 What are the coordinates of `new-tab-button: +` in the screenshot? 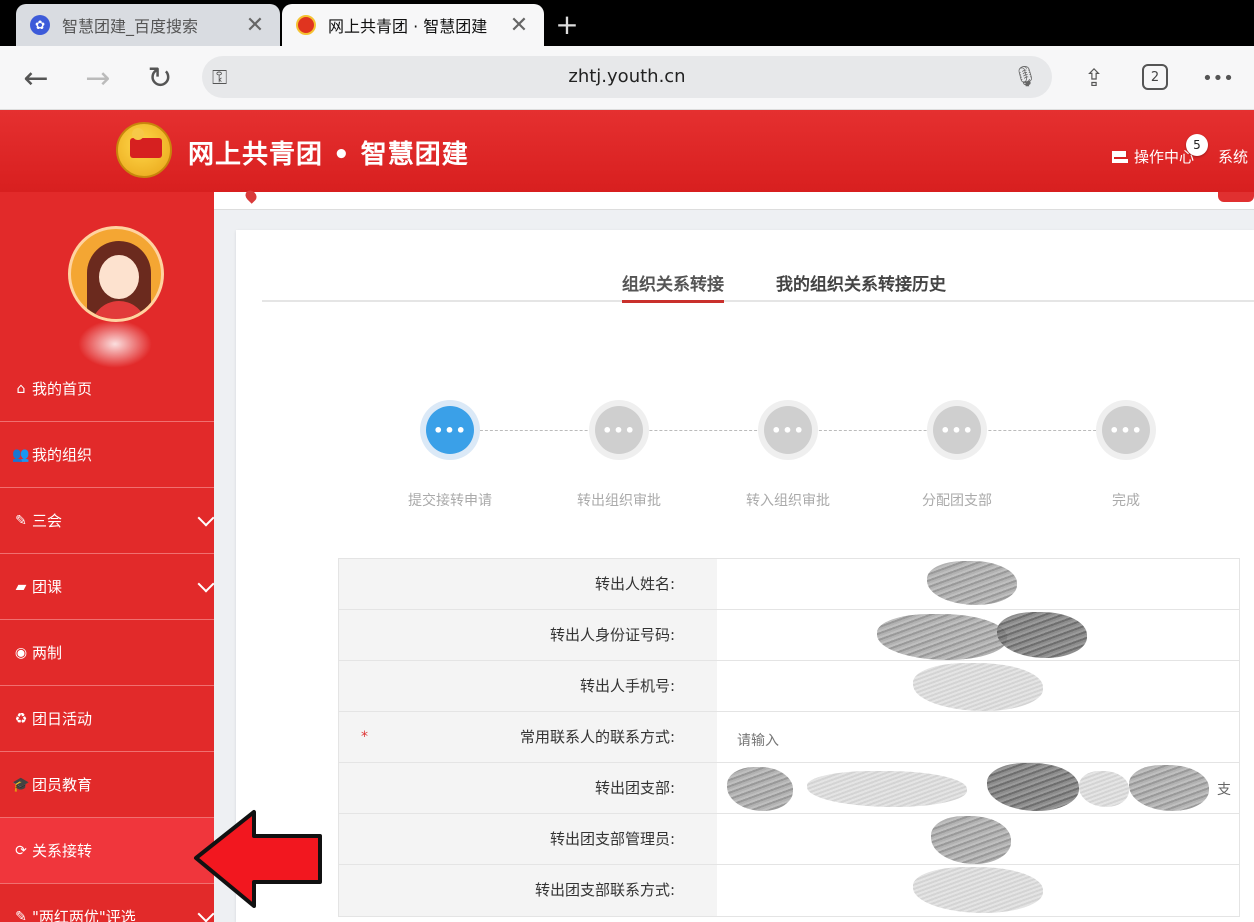 It's located at (567, 24).